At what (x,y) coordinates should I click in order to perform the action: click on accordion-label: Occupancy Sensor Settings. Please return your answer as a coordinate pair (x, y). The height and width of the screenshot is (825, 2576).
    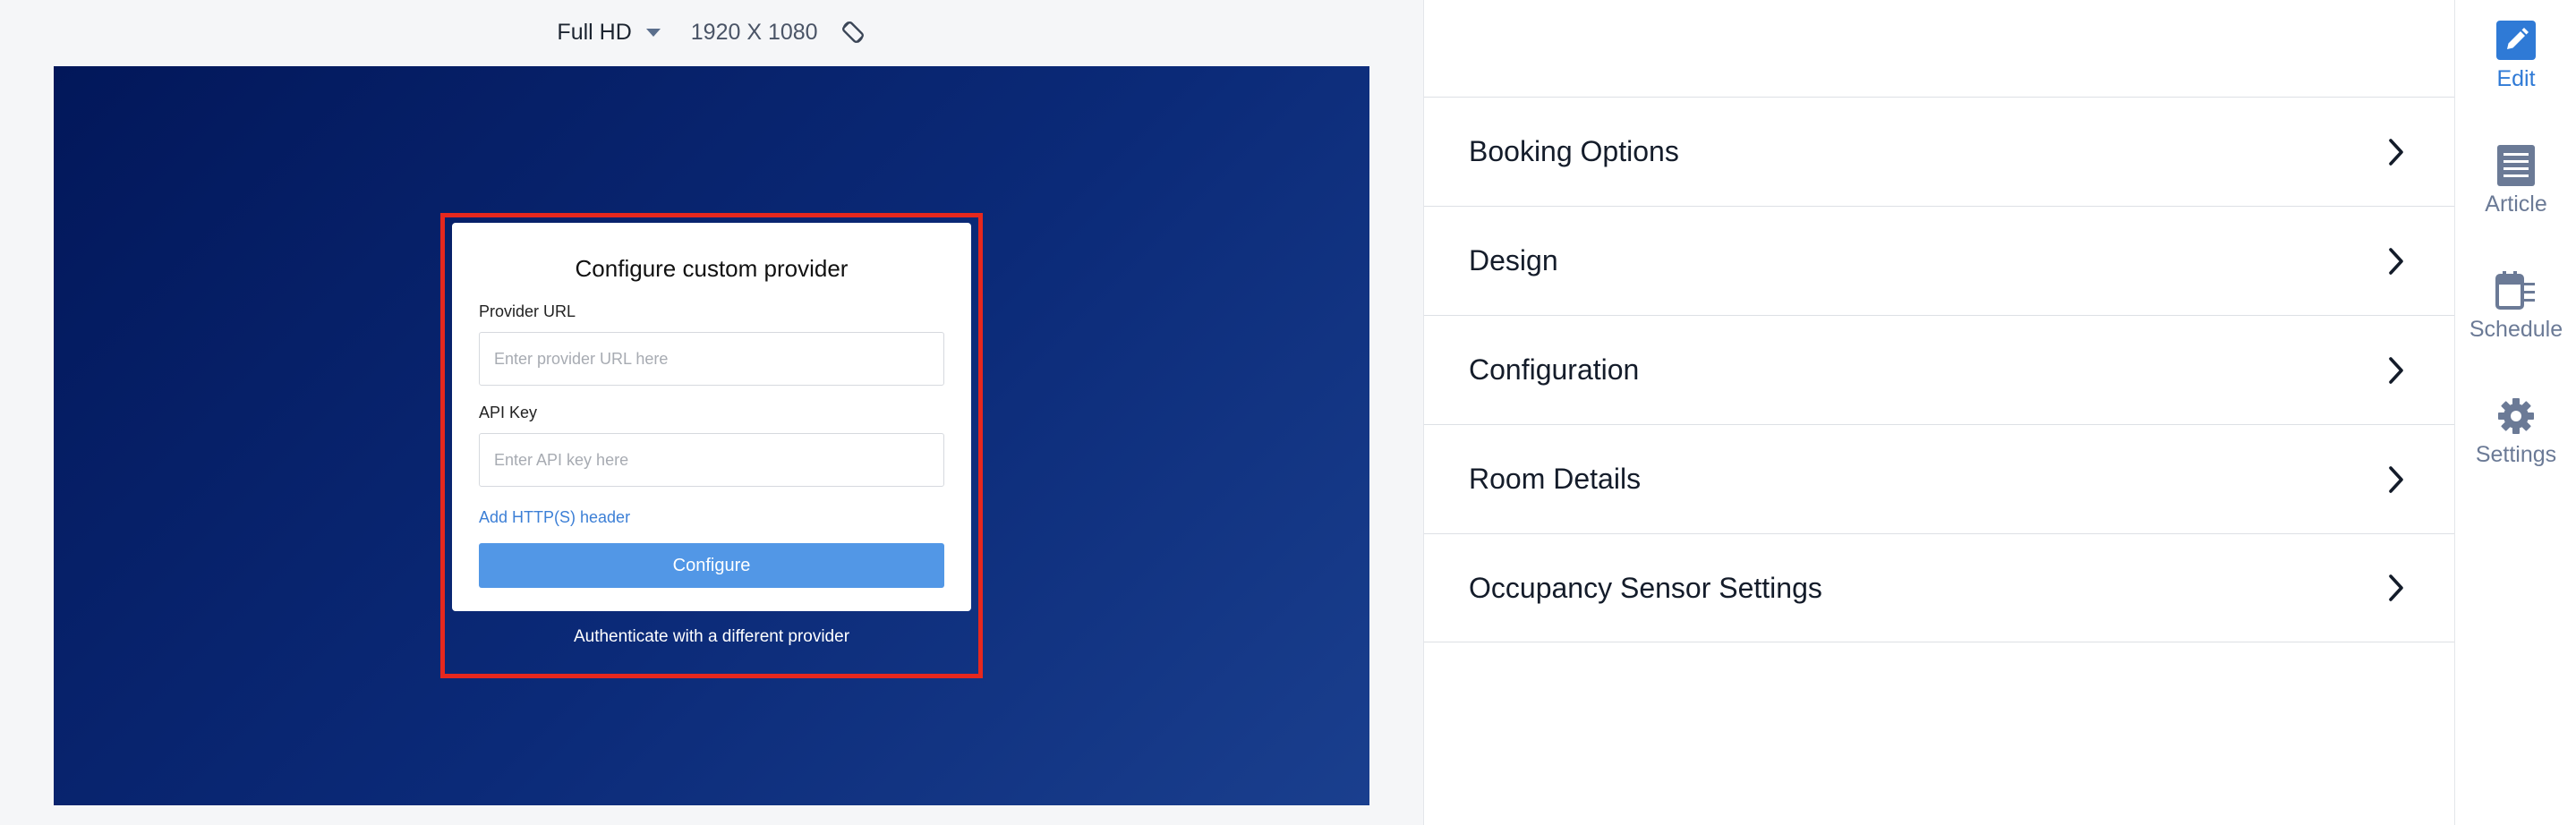
    Looking at the image, I should click on (1645, 587).